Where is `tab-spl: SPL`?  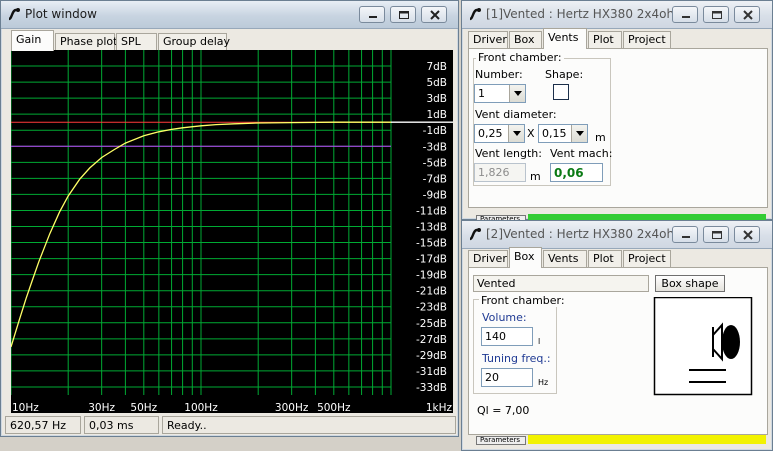 tab-spl: SPL is located at coordinates (136, 41).